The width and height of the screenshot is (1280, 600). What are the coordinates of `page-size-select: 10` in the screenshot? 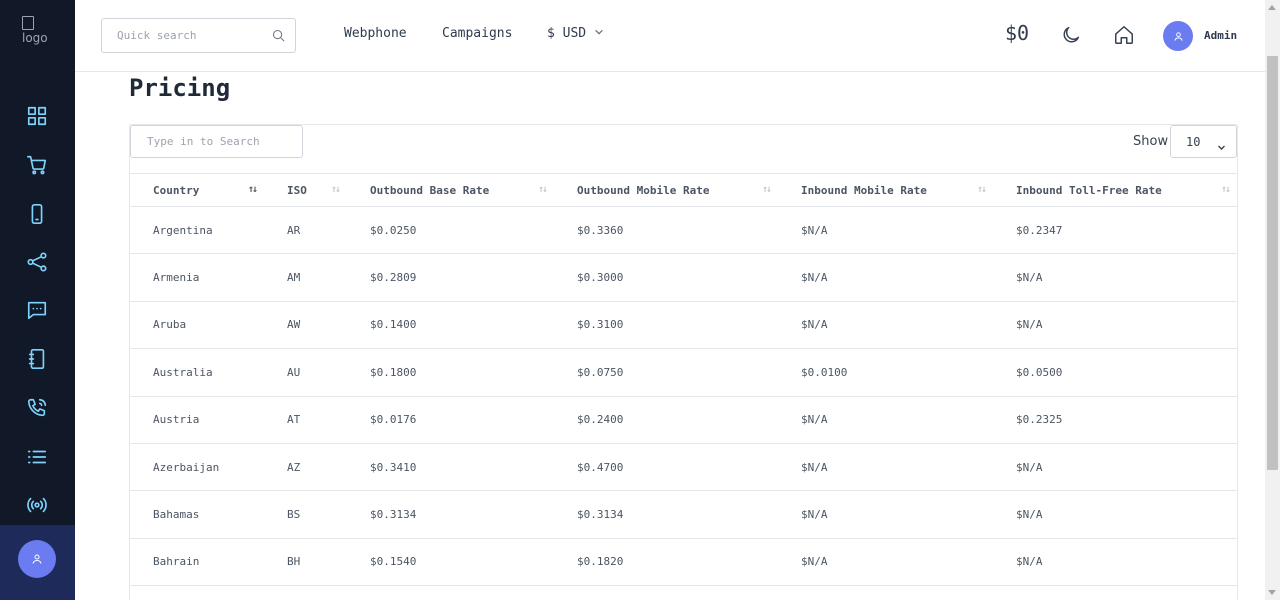 It's located at (1203, 141).